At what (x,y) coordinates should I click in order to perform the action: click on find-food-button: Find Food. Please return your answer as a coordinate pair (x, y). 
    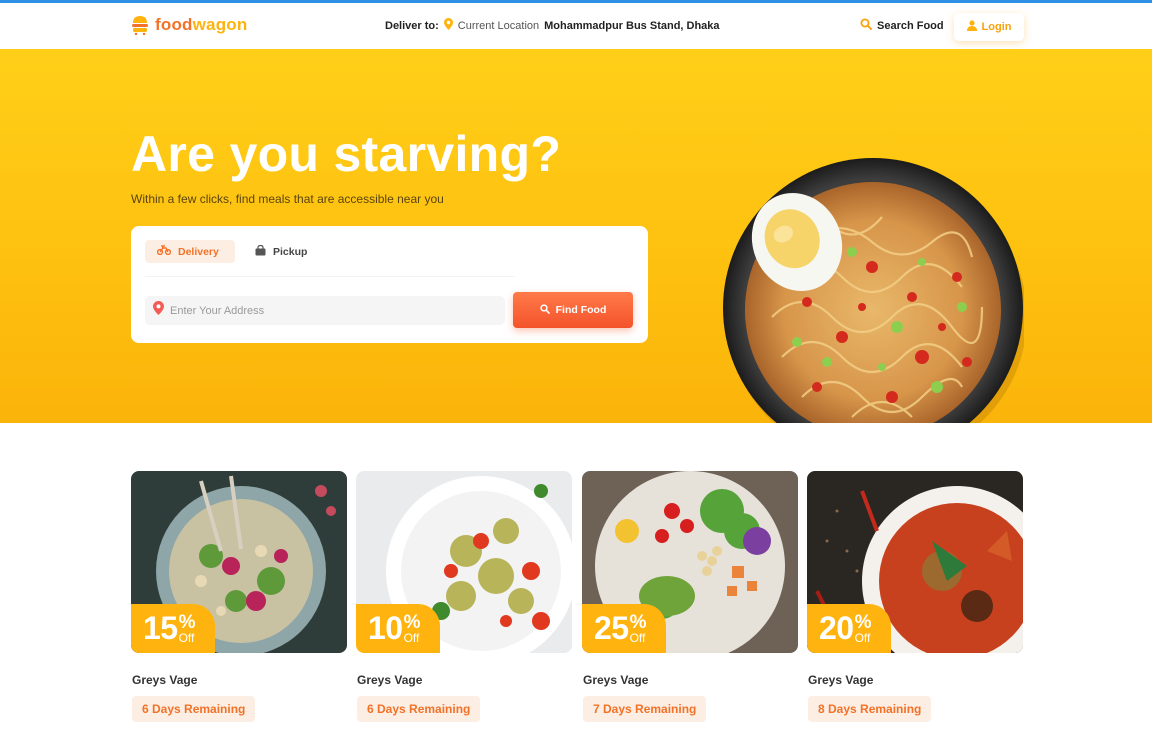
    Looking at the image, I should click on (573, 310).